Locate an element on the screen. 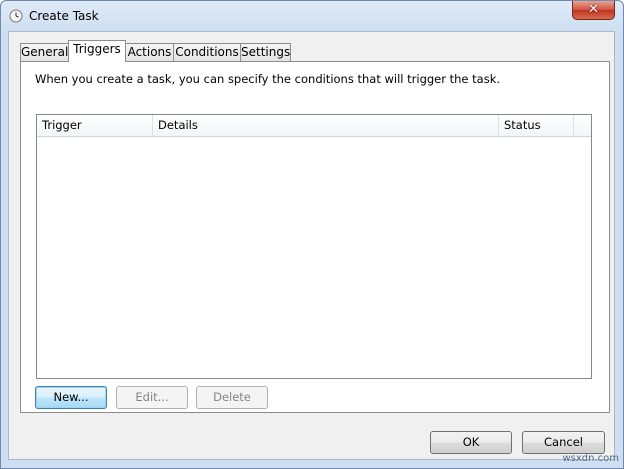 The image size is (624, 469). tab-actions: Actions is located at coordinates (149, 52).